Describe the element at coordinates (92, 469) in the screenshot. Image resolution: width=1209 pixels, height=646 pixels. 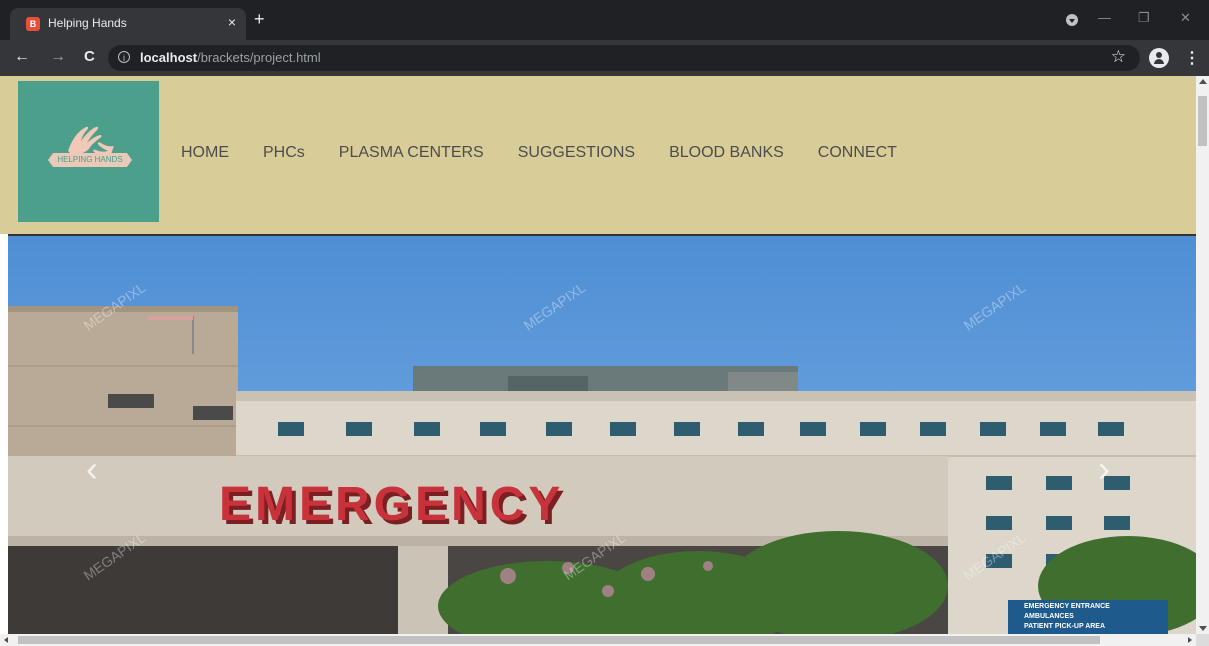
I see `carousel-prev-icon: ‹` at that location.